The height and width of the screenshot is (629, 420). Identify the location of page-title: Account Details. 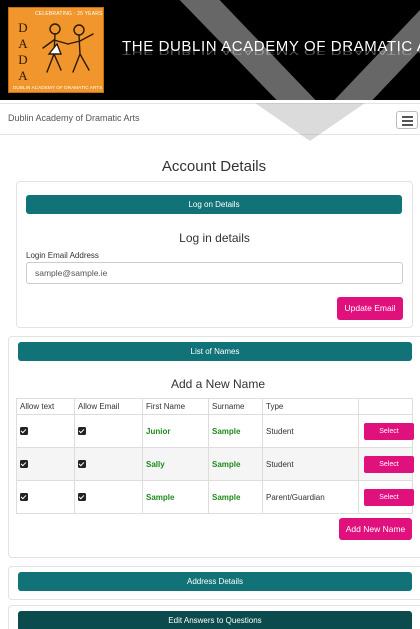
(214, 166).